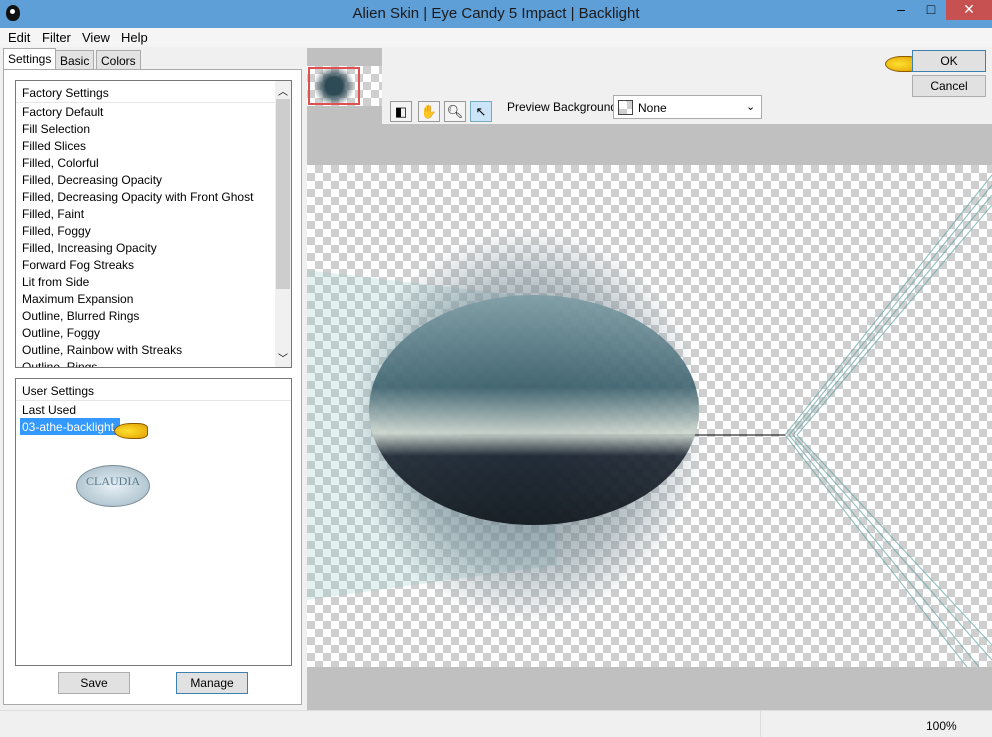 The image size is (992, 737). I want to click on thumbnail-area, so click(344, 86).